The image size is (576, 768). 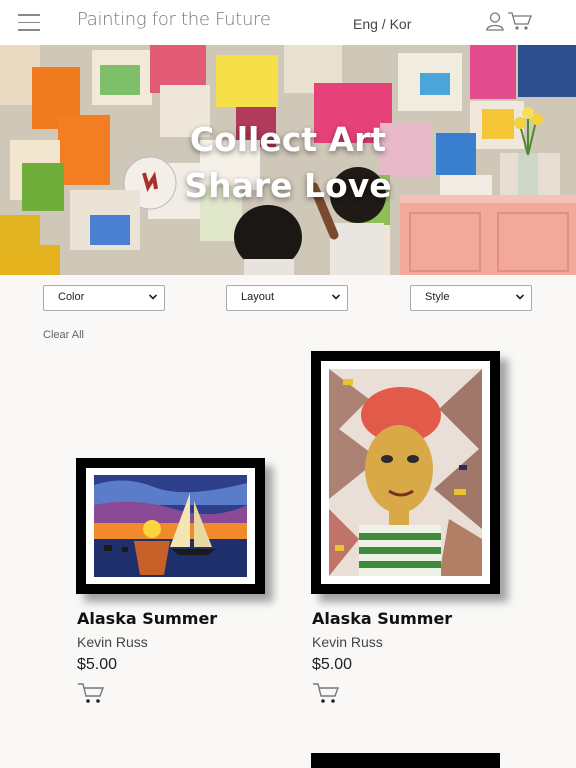 What do you see at coordinates (29, 22) in the screenshot?
I see `menu-icon` at bounding box center [29, 22].